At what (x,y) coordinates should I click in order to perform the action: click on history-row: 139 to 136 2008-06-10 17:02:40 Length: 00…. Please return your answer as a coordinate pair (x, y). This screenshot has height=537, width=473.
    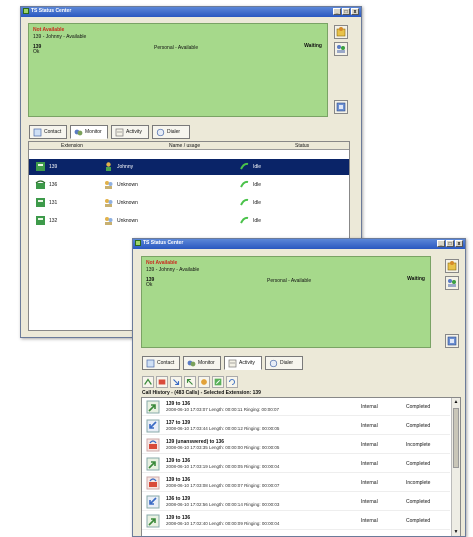
    Looking at the image, I should click on (296, 521).